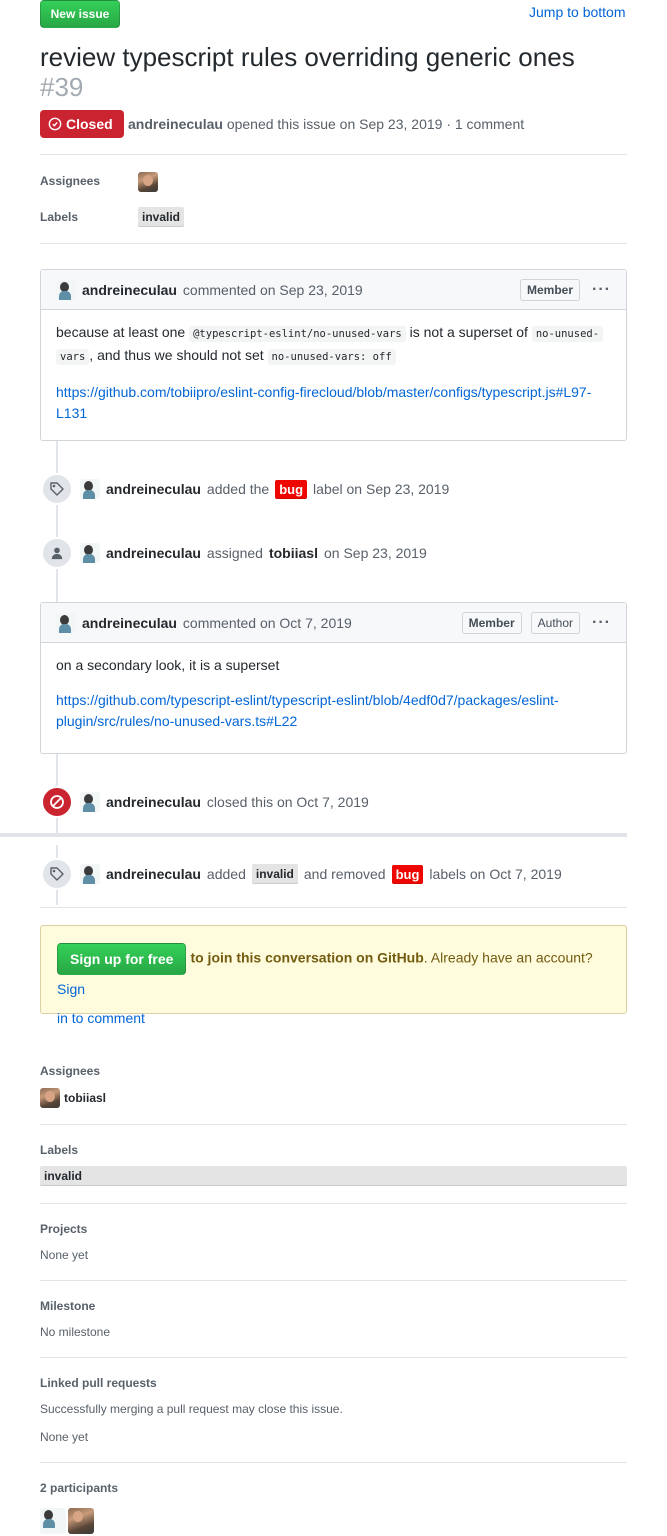  What do you see at coordinates (267, 623) in the screenshot?
I see `comment-timestamp: commented on Oct 7, 2019` at bounding box center [267, 623].